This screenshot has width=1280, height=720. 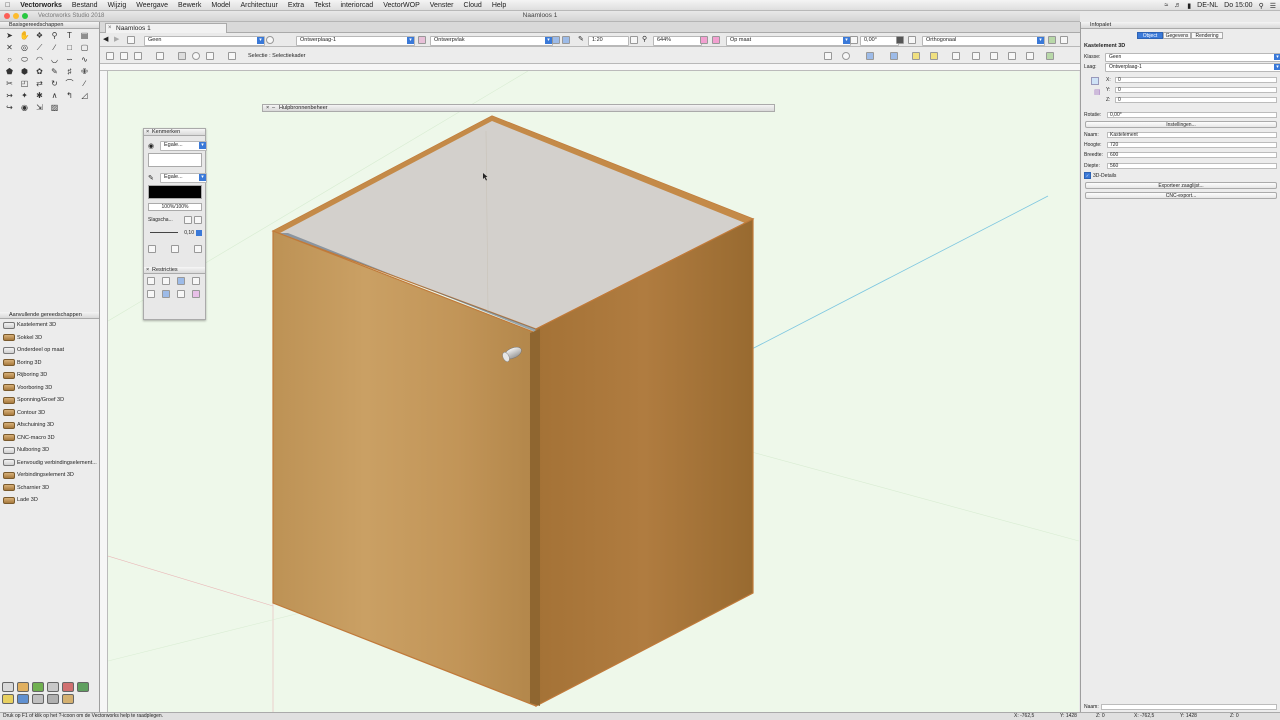 I want to click on tab-data: Gegevens, so click(x=1177, y=35).